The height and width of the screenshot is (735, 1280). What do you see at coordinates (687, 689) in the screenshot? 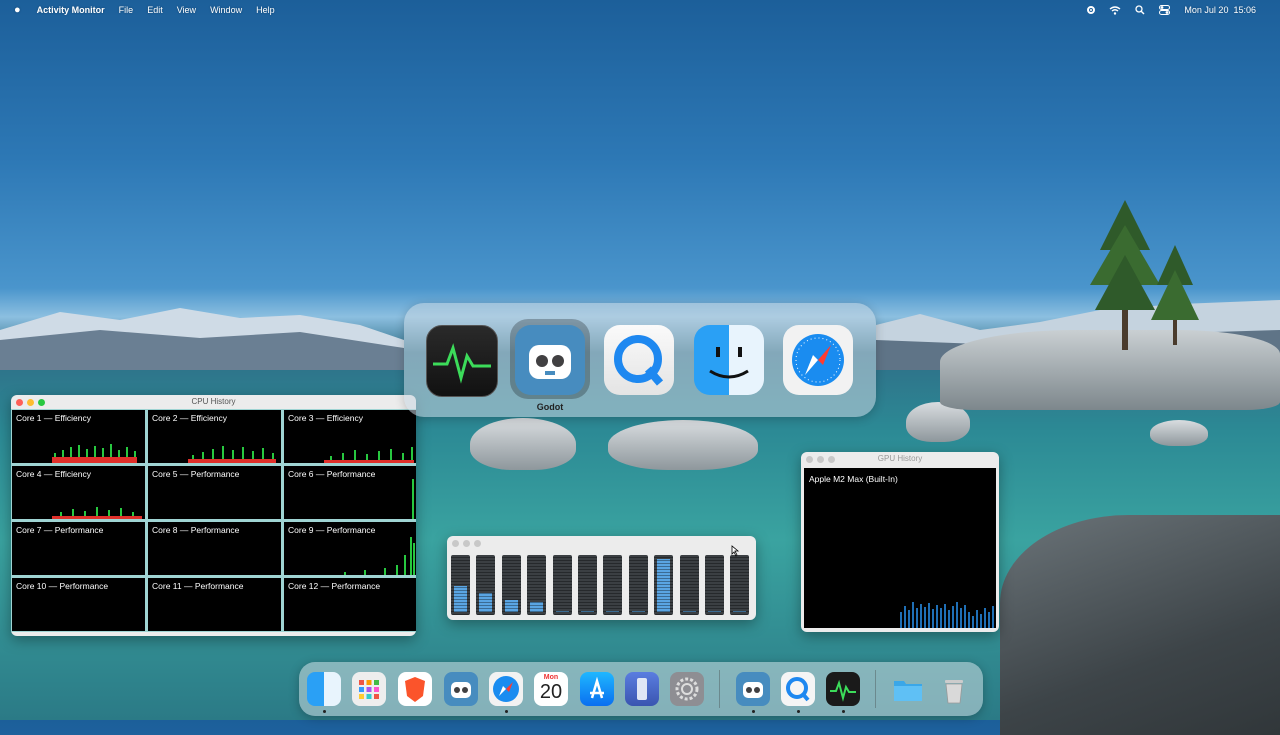
I see `dock-system-settings-icon` at bounding box center [687, 689].